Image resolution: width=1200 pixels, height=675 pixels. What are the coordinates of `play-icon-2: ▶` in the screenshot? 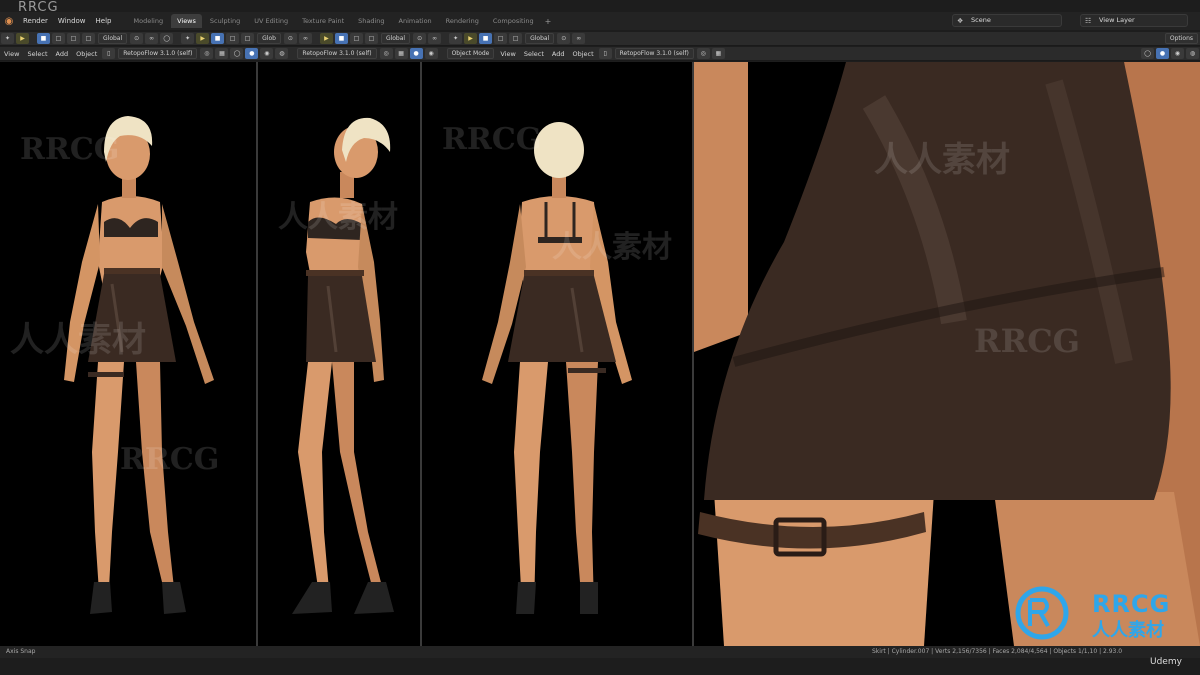 It's located at (203, 38).